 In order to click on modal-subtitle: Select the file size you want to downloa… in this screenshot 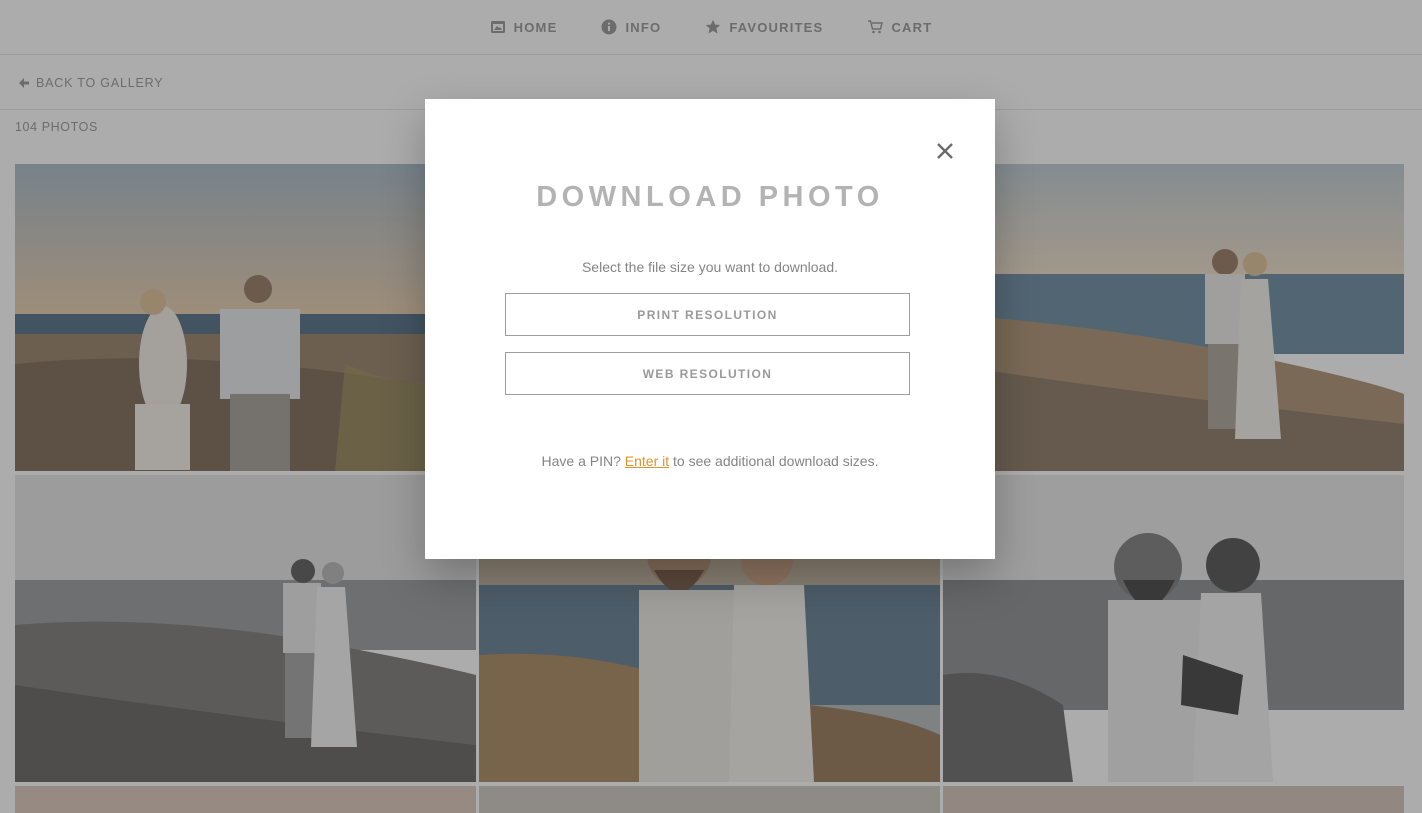, I will do `click(710, 267)`.